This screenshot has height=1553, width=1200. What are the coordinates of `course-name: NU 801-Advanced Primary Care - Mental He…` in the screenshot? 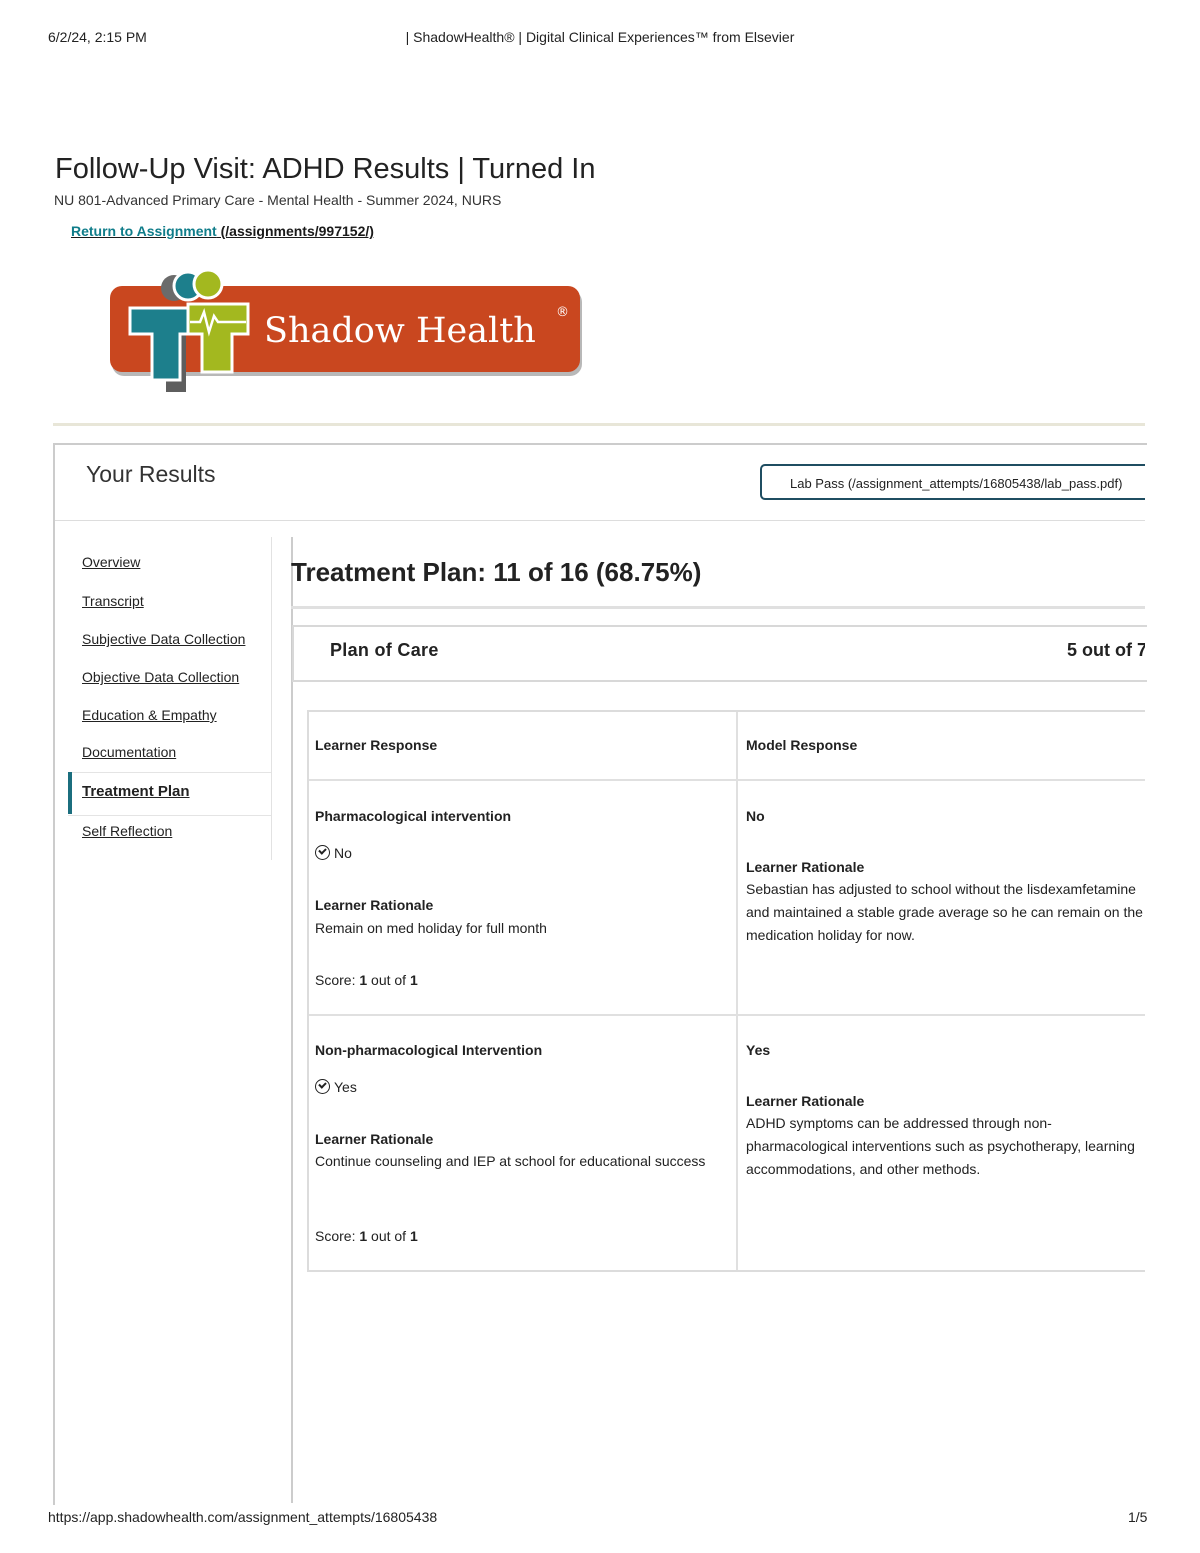 It's located at (278, 200).